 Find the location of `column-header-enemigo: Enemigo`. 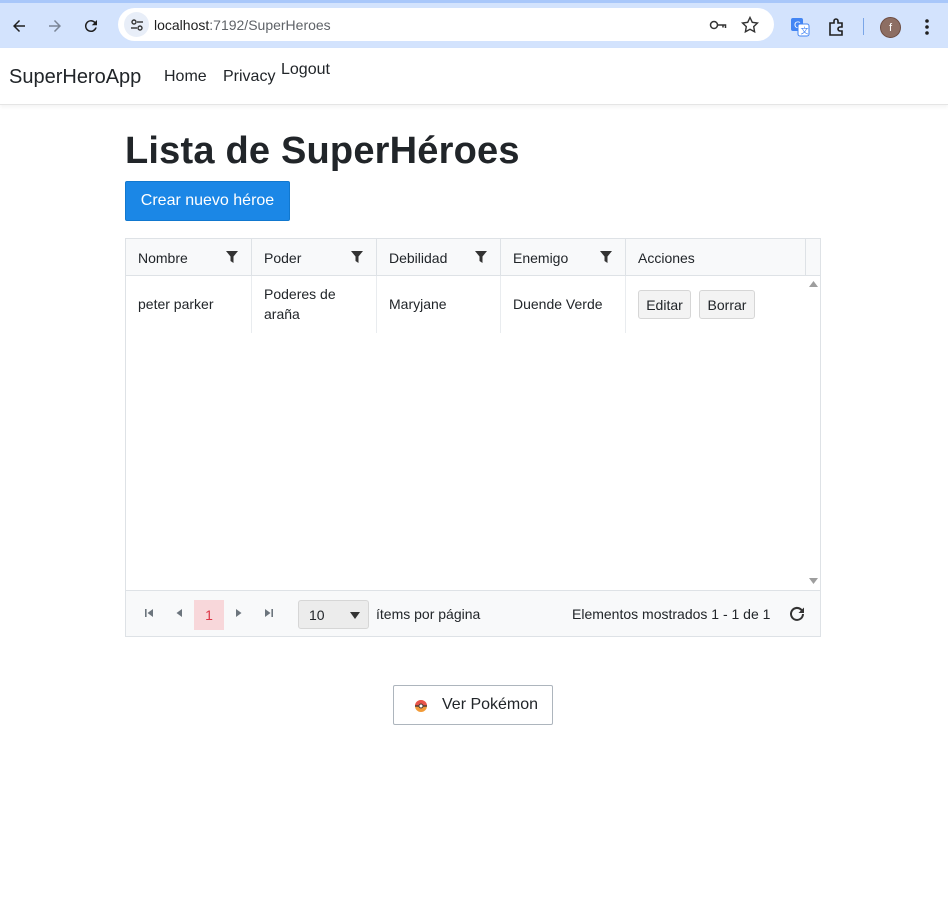

column-header-enemigo: Enemigo is located at coordinates (563, 257).